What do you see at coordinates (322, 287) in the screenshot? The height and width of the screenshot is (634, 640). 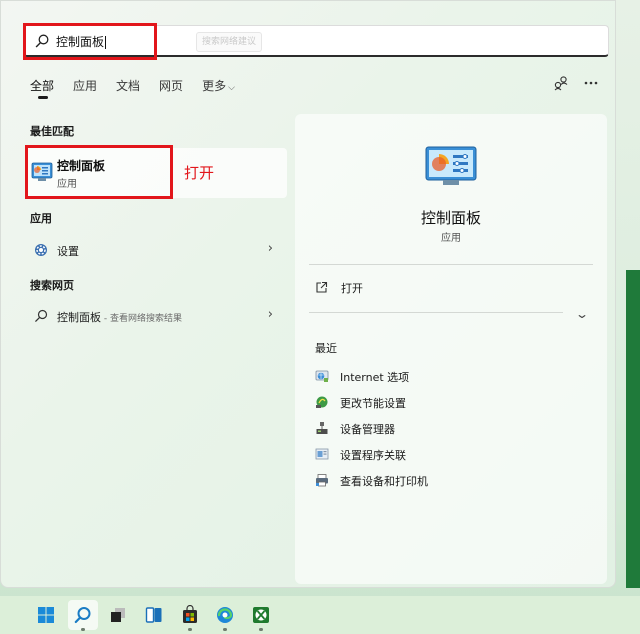 I see `open-external-icon` at bounding box center [322, 287].